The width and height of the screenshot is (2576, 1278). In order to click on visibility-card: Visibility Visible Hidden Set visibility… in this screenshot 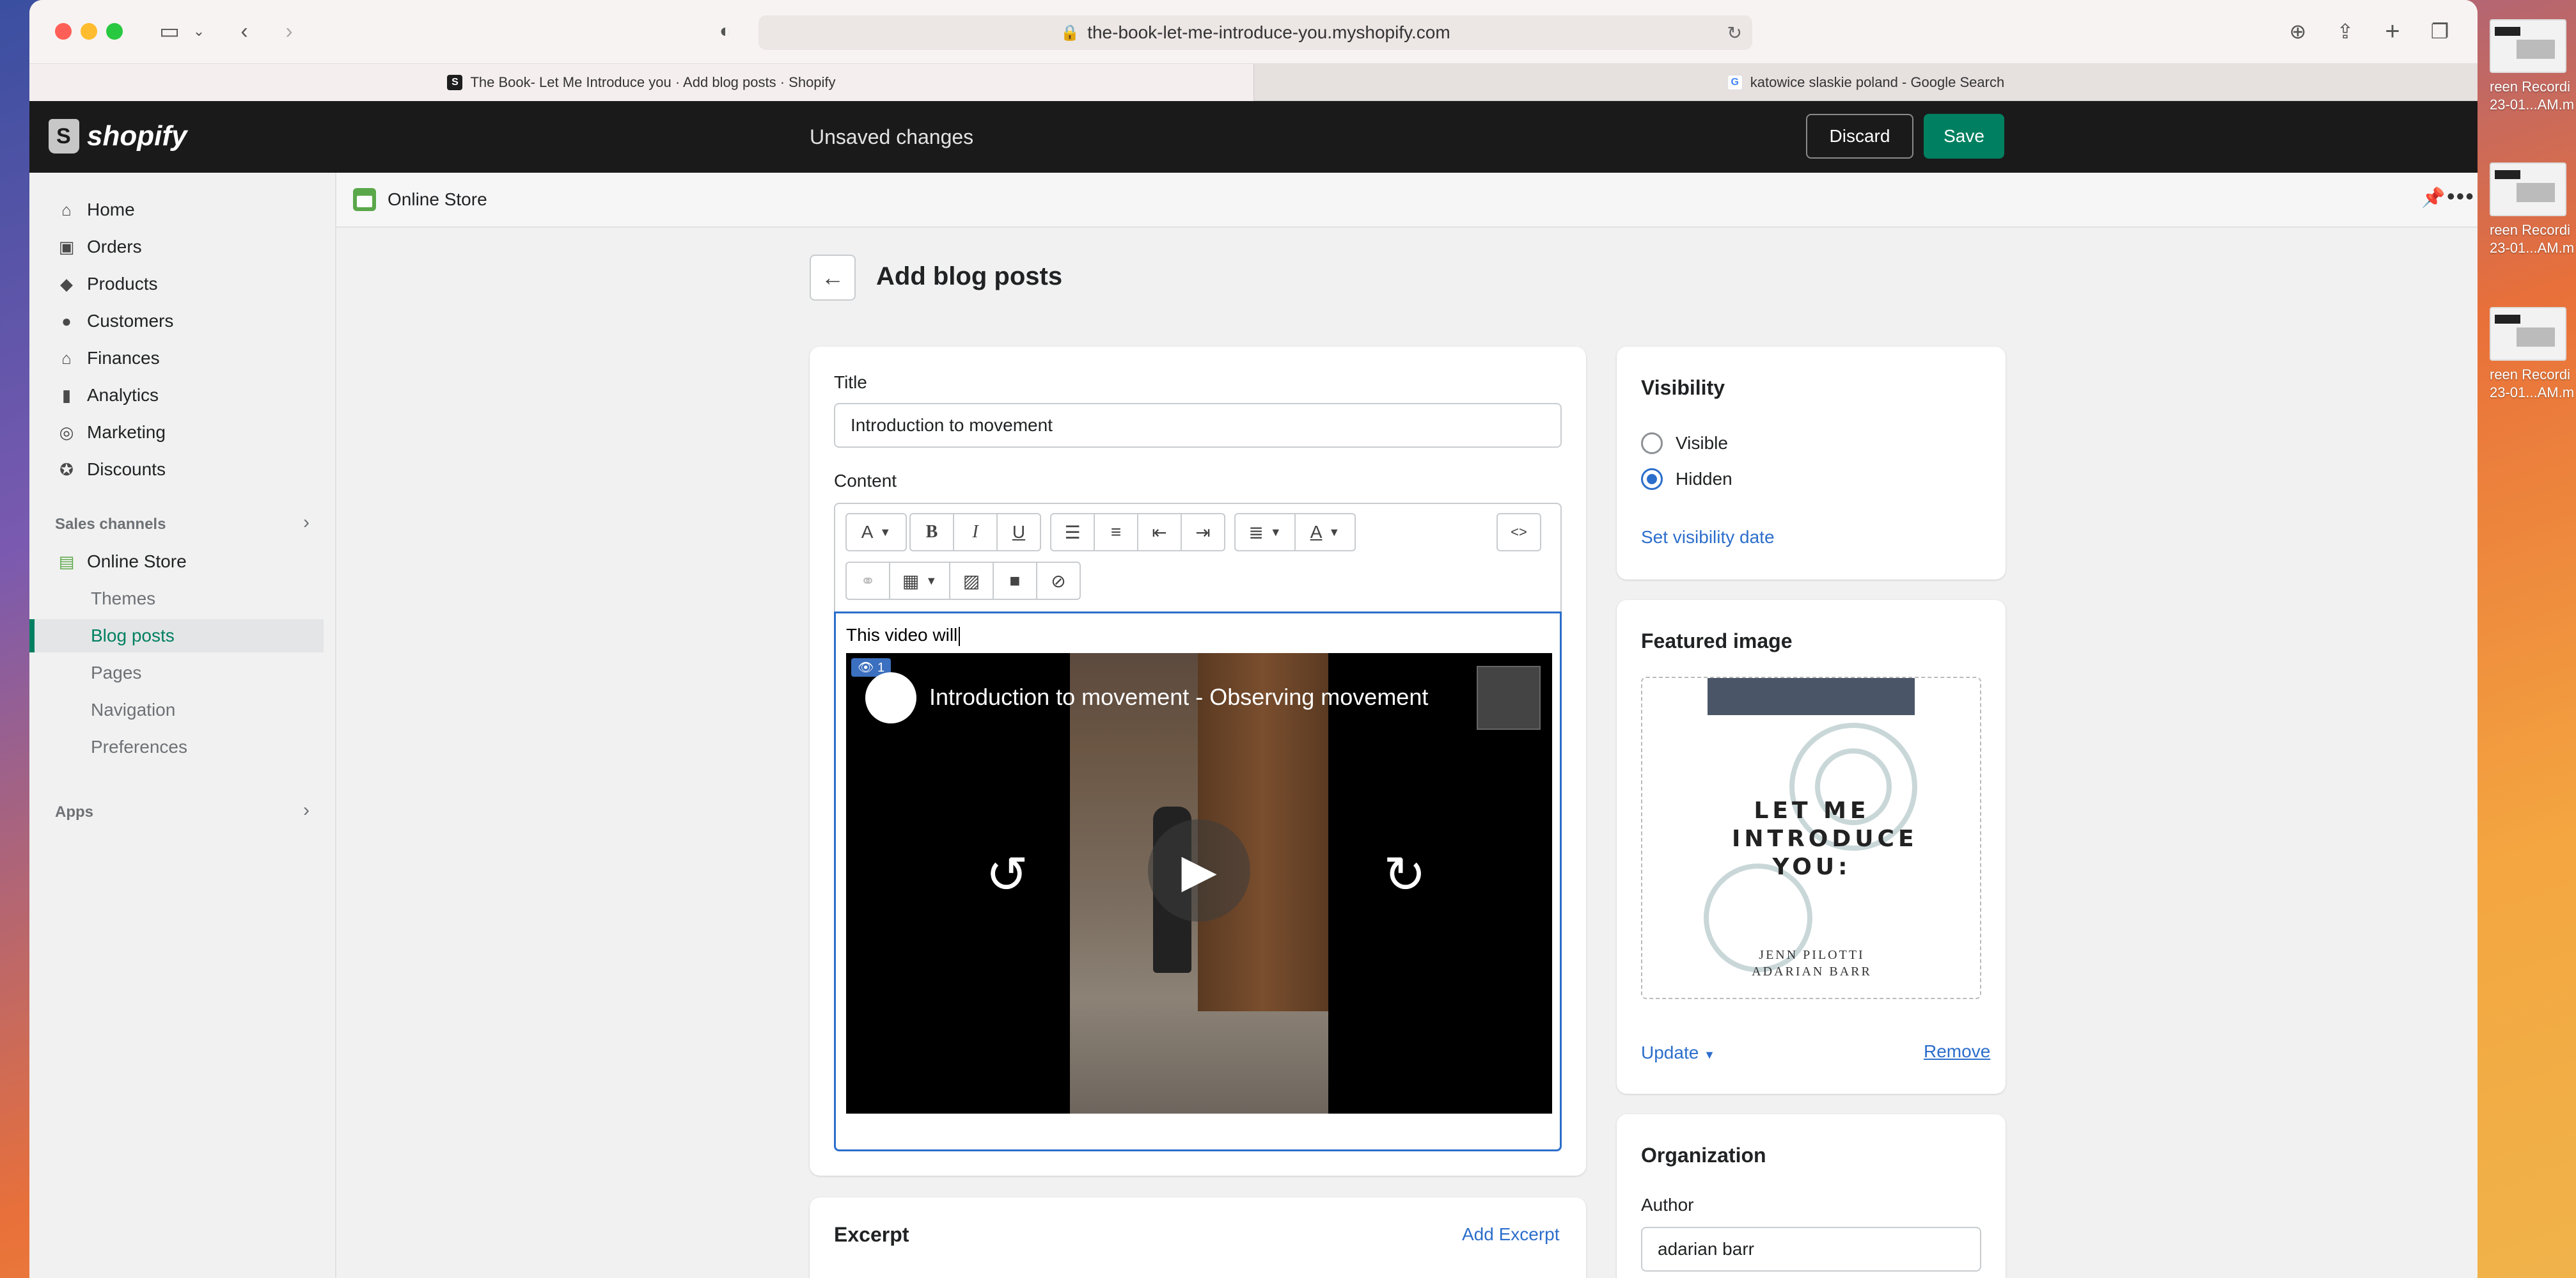, I will do `click(1811, 463)`.